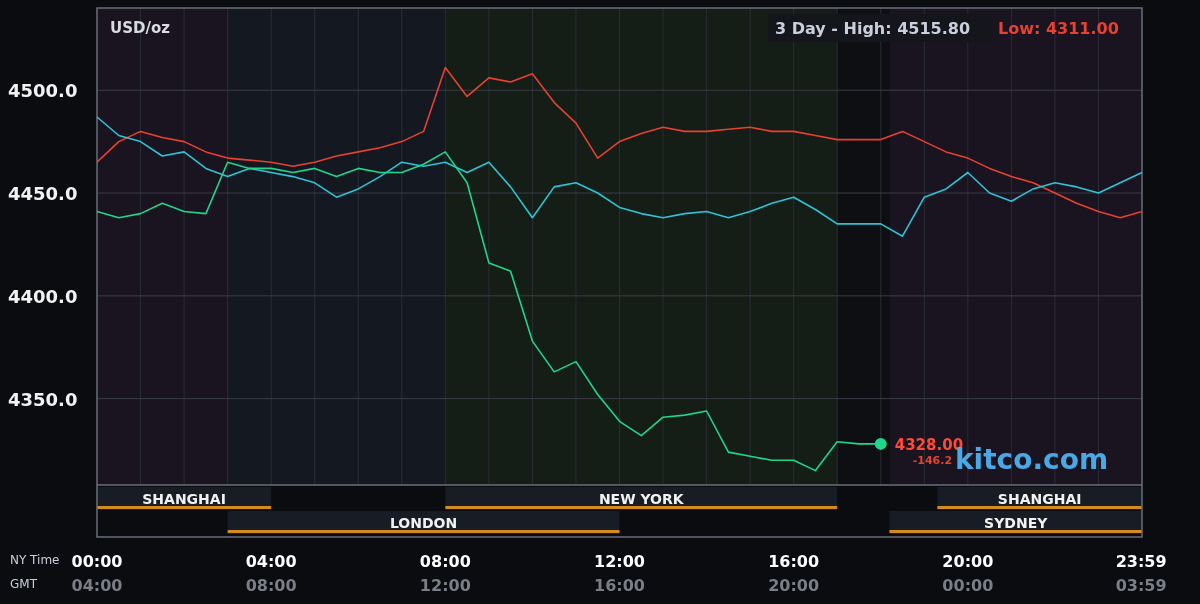  What do you see at coordinates (445, 561) in the screenshot?
I see `x-axis-label: 08:00` at bounding box center [445, 561].